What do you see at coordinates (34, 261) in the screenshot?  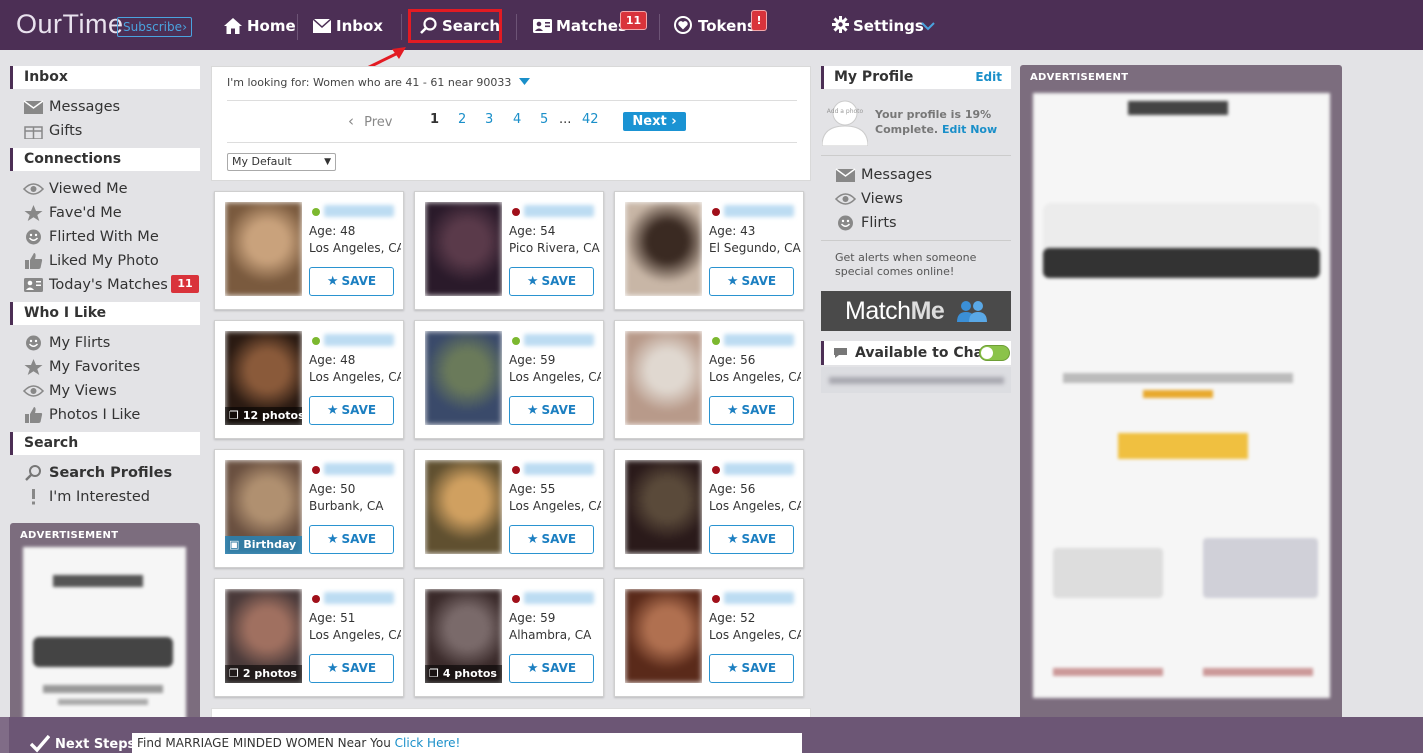 I see `thumbs-up-icon` at bounding box center [34, 261].